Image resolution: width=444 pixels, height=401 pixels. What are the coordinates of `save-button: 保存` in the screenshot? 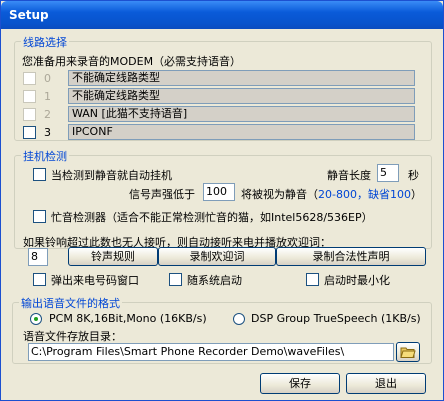 It's located at (300, 383).